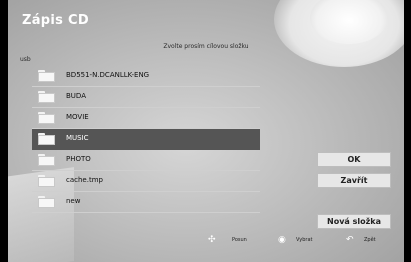 This screenshot has width=411, height=262. Describe the element at coordinates (206, 242) in the screenshot. I see `footer-hints: ✣ Posun ◉ Vybrat ↶ Zpět` at that location.